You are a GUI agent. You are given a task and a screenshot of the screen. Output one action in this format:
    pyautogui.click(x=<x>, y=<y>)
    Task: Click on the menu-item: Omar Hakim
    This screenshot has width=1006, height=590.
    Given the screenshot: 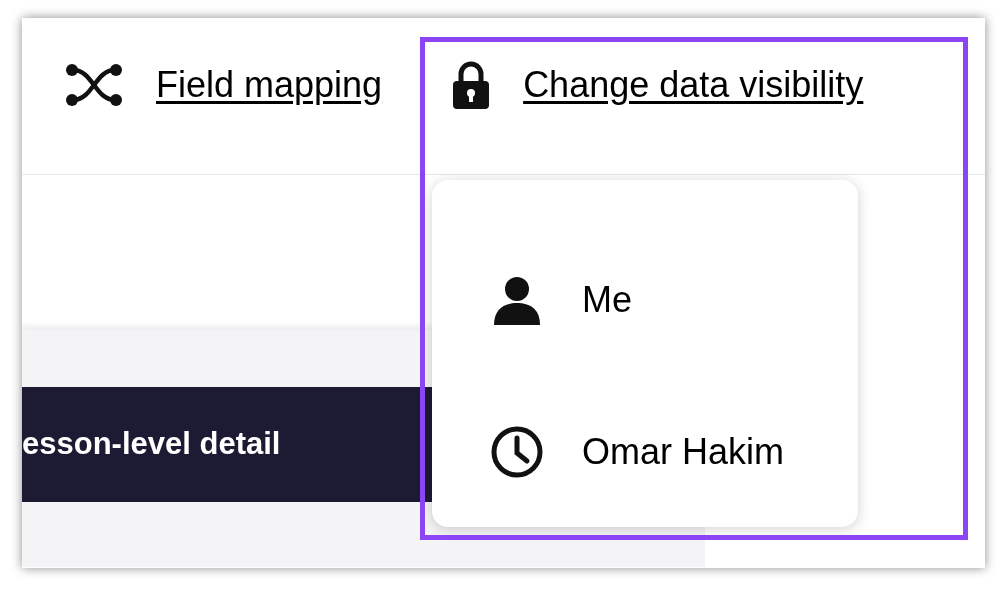 What is the action you would take?
    pyautogui.click(x=645, y=452)
    